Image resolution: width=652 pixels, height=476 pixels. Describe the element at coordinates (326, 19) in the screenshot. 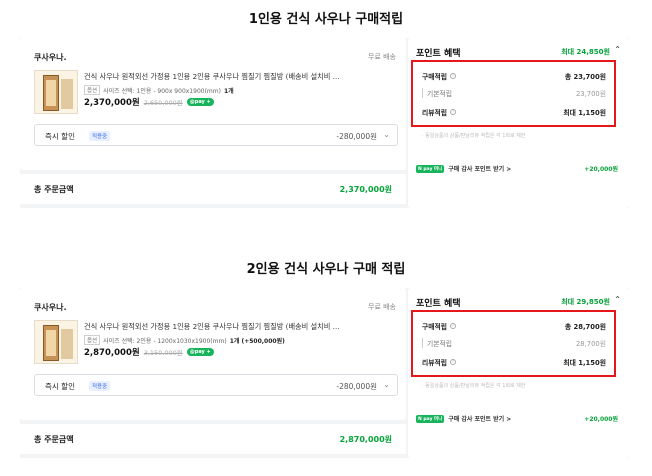

I see `section-1-title: 1인용 건식 사우나 구매적립` at that location.